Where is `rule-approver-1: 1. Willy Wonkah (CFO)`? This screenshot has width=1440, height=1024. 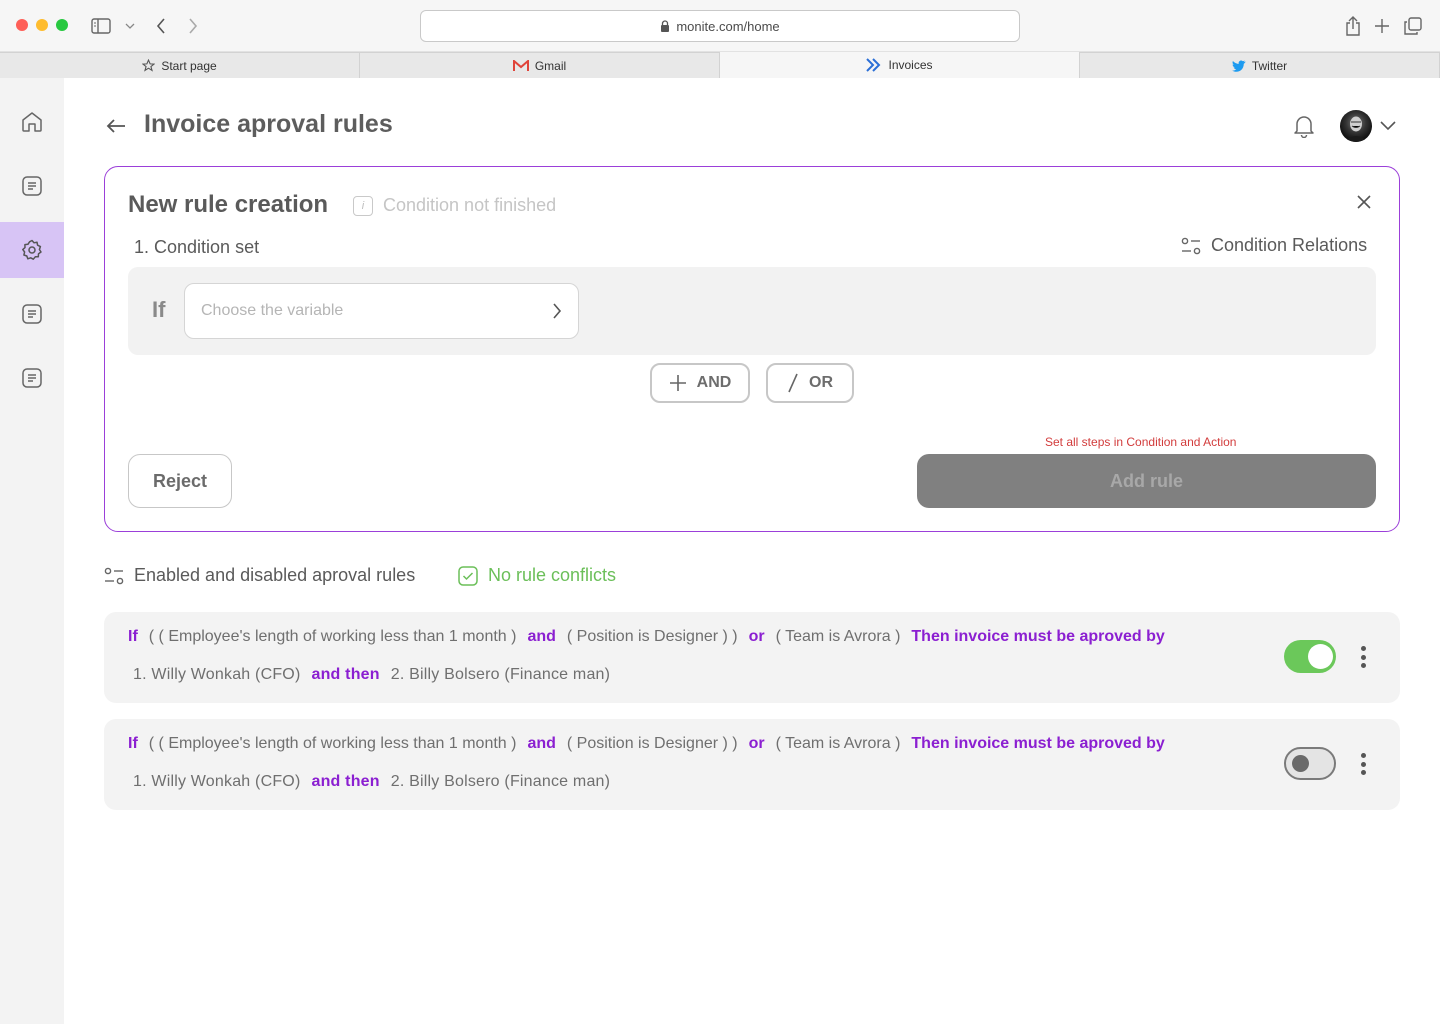 rule-approver-1: 1. Willy Wonkah (CFO) is located at coordinates (217, 674).